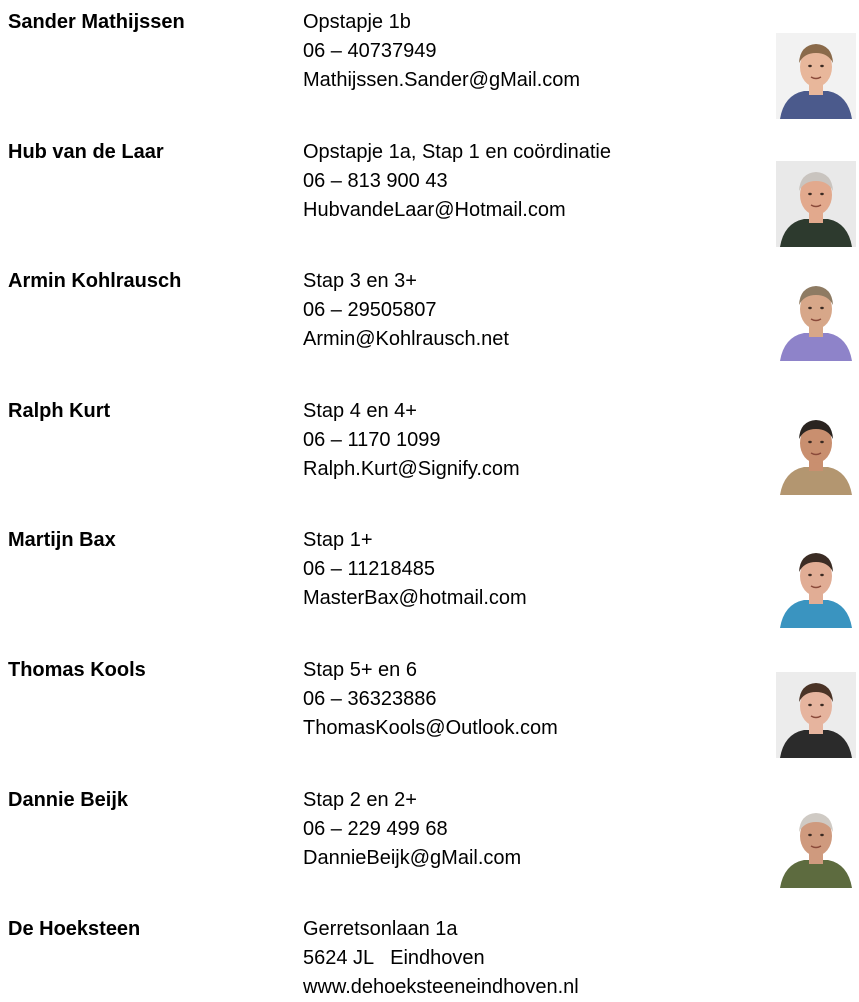 The height and width of the screenshot is (1002, 859). Describe the element at coordinates (360, 281) in the screenshot. I see `contact-role: Stap 3 en 3+` at that location.